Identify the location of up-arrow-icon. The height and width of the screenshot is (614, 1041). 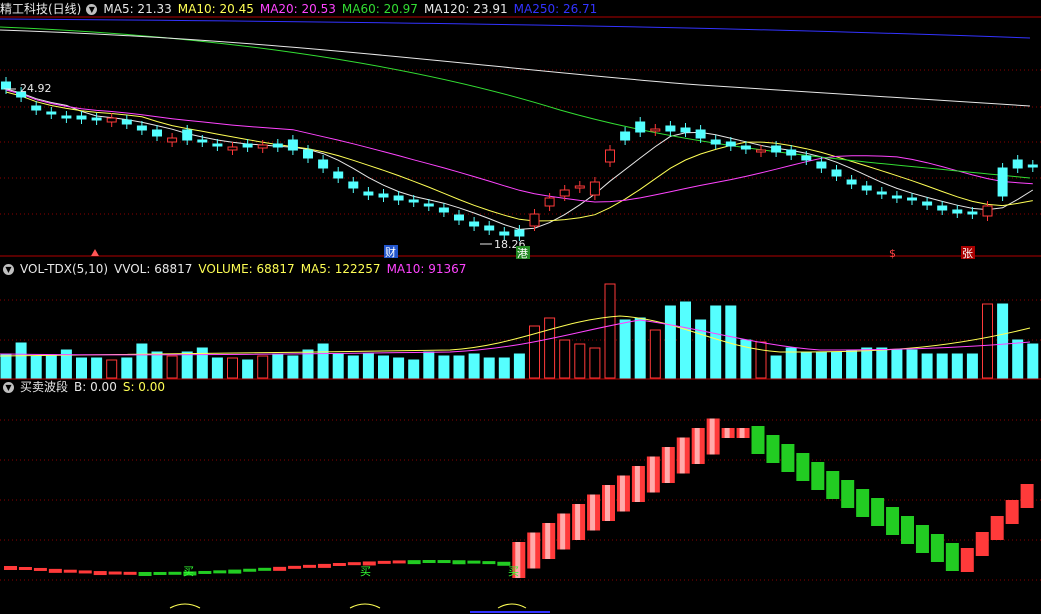
(95, 252).